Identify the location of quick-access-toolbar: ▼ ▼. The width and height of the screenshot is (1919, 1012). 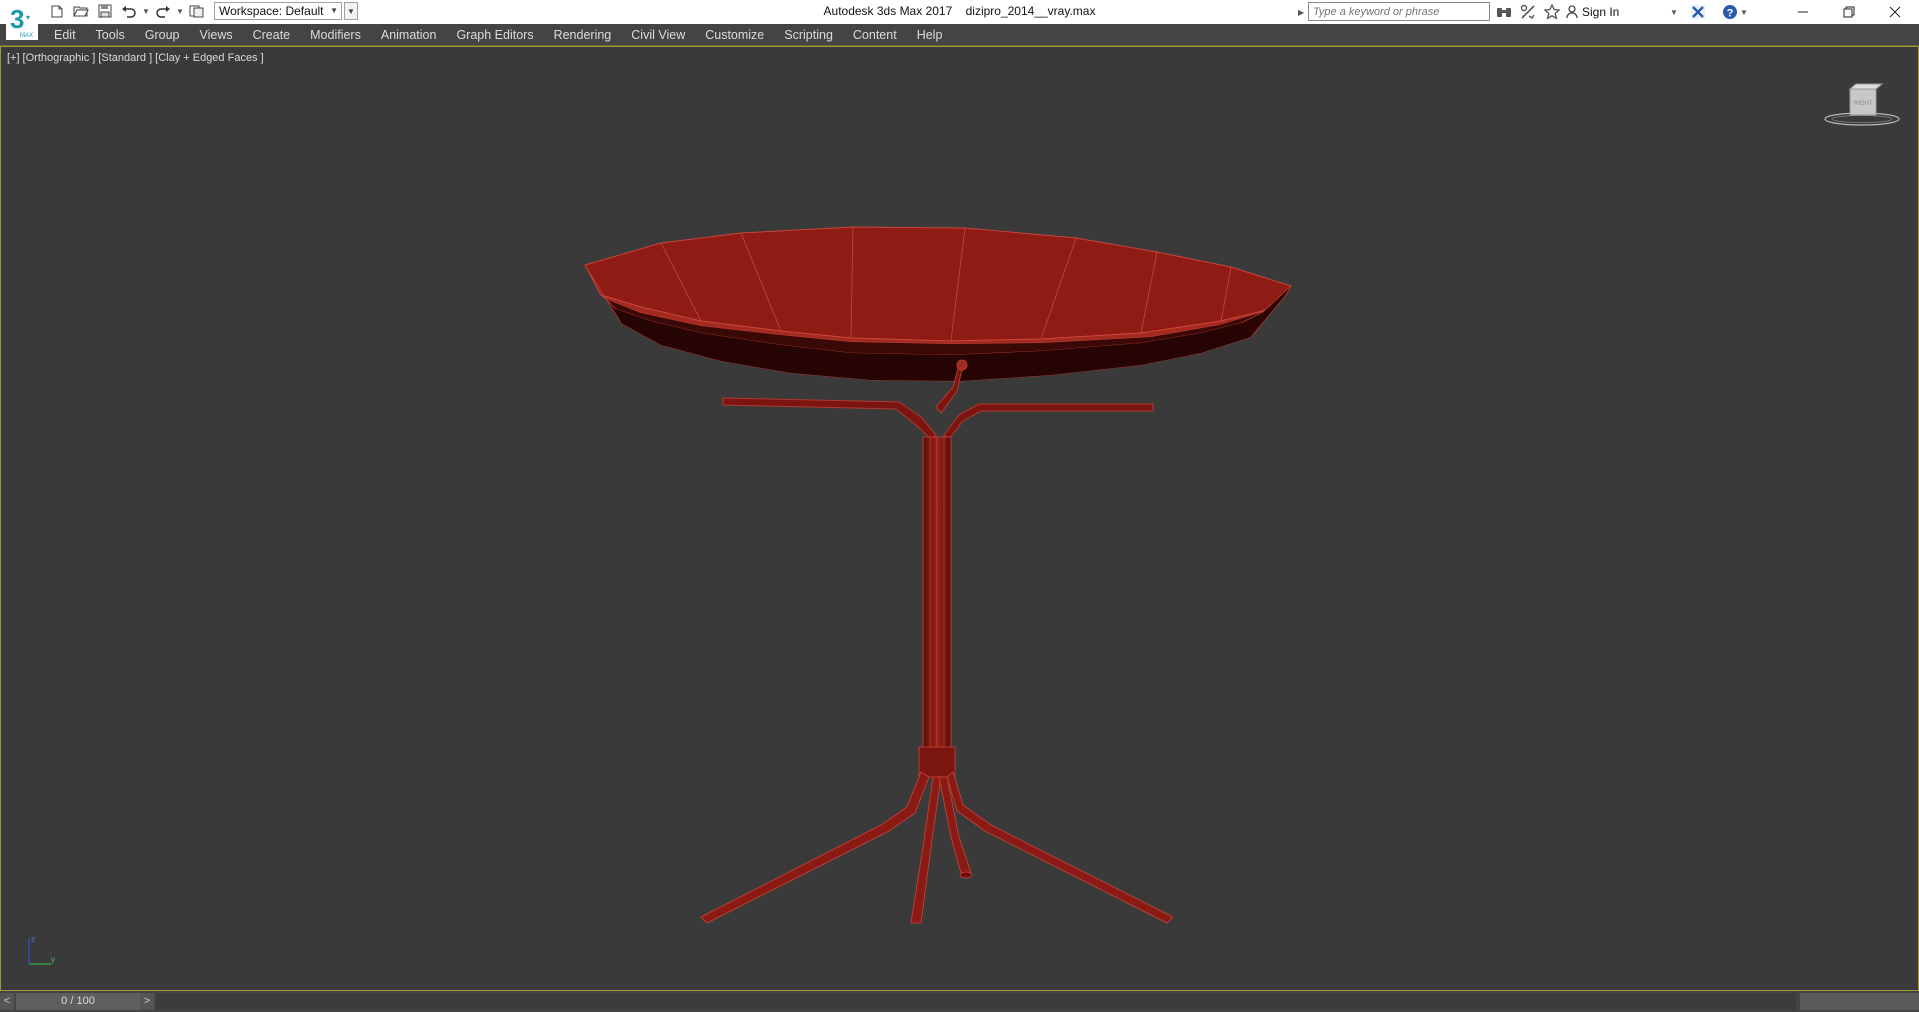
(127, 11).